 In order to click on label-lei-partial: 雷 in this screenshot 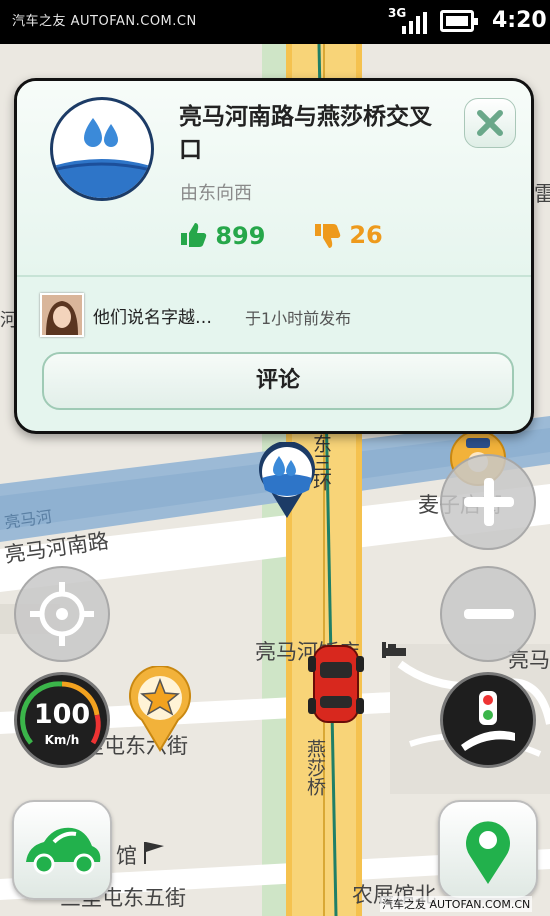, I will do `click(542, 194)`.